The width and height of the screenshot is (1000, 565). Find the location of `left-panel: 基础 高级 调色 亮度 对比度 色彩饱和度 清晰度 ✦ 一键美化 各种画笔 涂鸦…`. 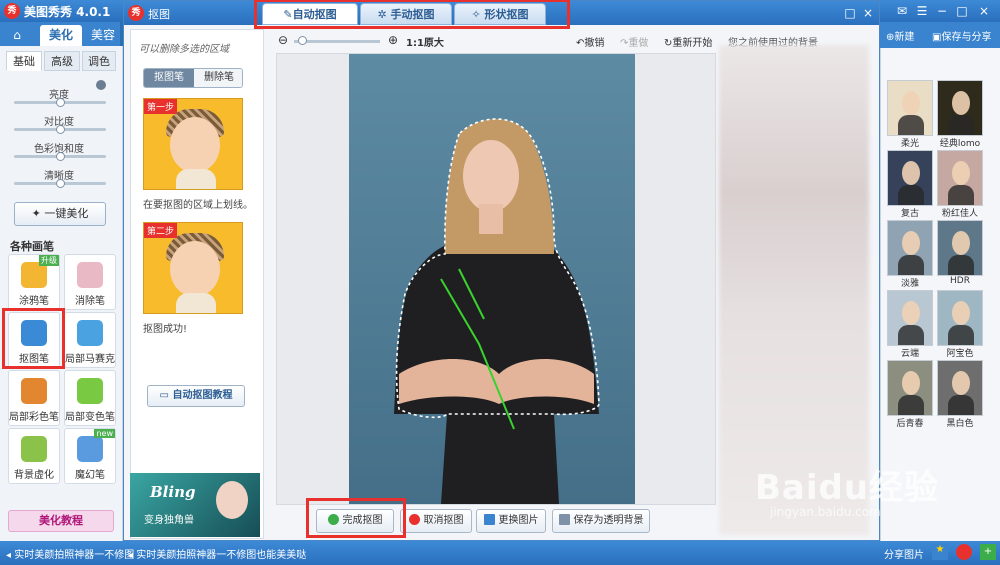

left-panel: 基础 高级 调色 亮度 对比度 色彩饱和度 清晰度 ✦ 一键美化 各种画笔 涂鸦… is located at coordinates (61, 293).